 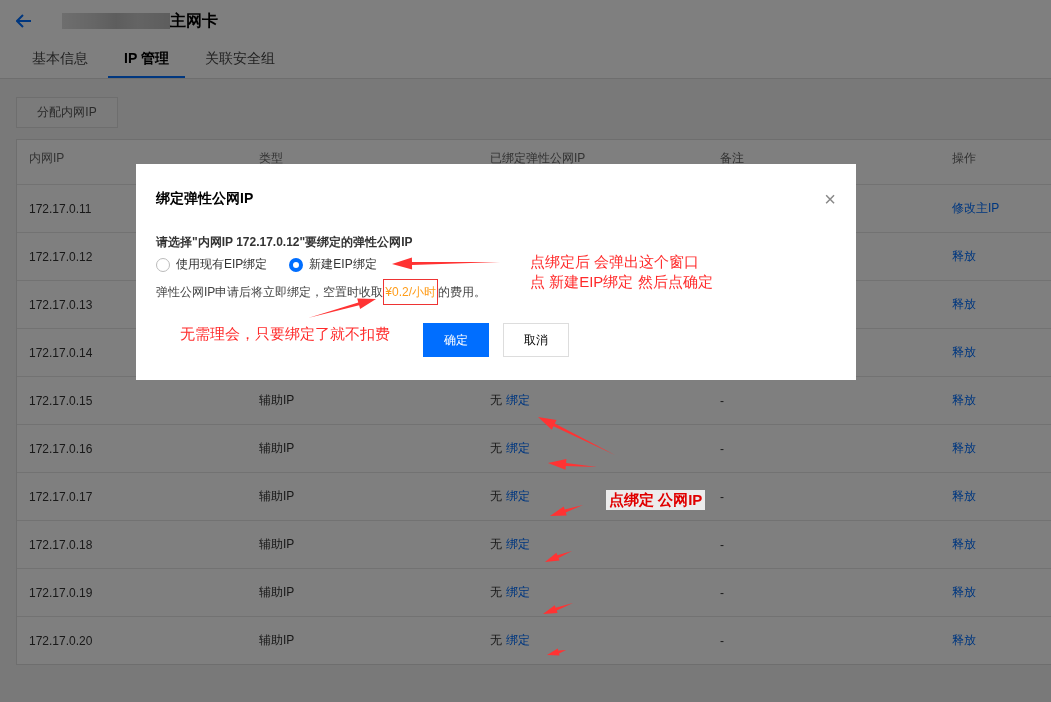 What do you see at coordinates (976, 208) in the screenshot?
I see `action-link: 修改主IP` at bounding box center [976, 208].